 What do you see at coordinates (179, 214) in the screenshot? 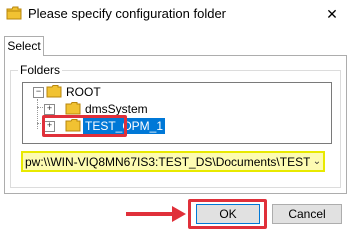
I see `annotation-arrow-head` at bounding box center [179, 214].